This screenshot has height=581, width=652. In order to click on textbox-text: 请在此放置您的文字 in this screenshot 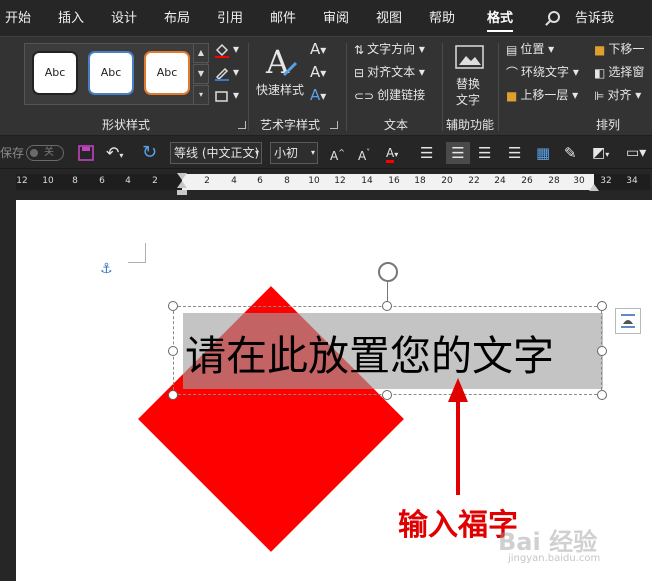, I will do `click(369, 352)`.